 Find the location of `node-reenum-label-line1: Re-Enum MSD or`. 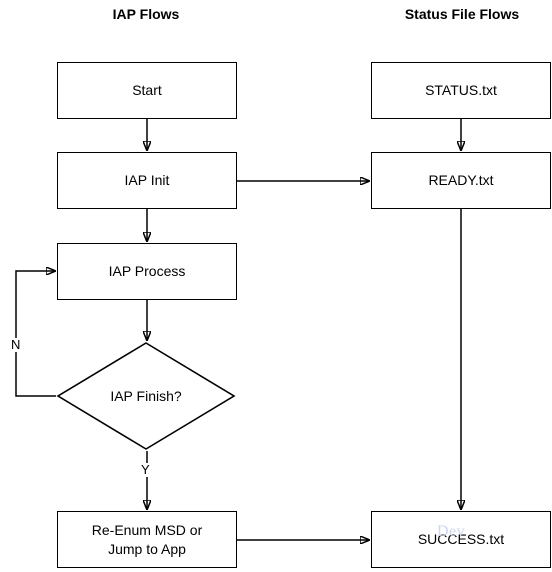

node-reenum-label-line1: Re-Enum MSD or is located at coordinates (147, 529).